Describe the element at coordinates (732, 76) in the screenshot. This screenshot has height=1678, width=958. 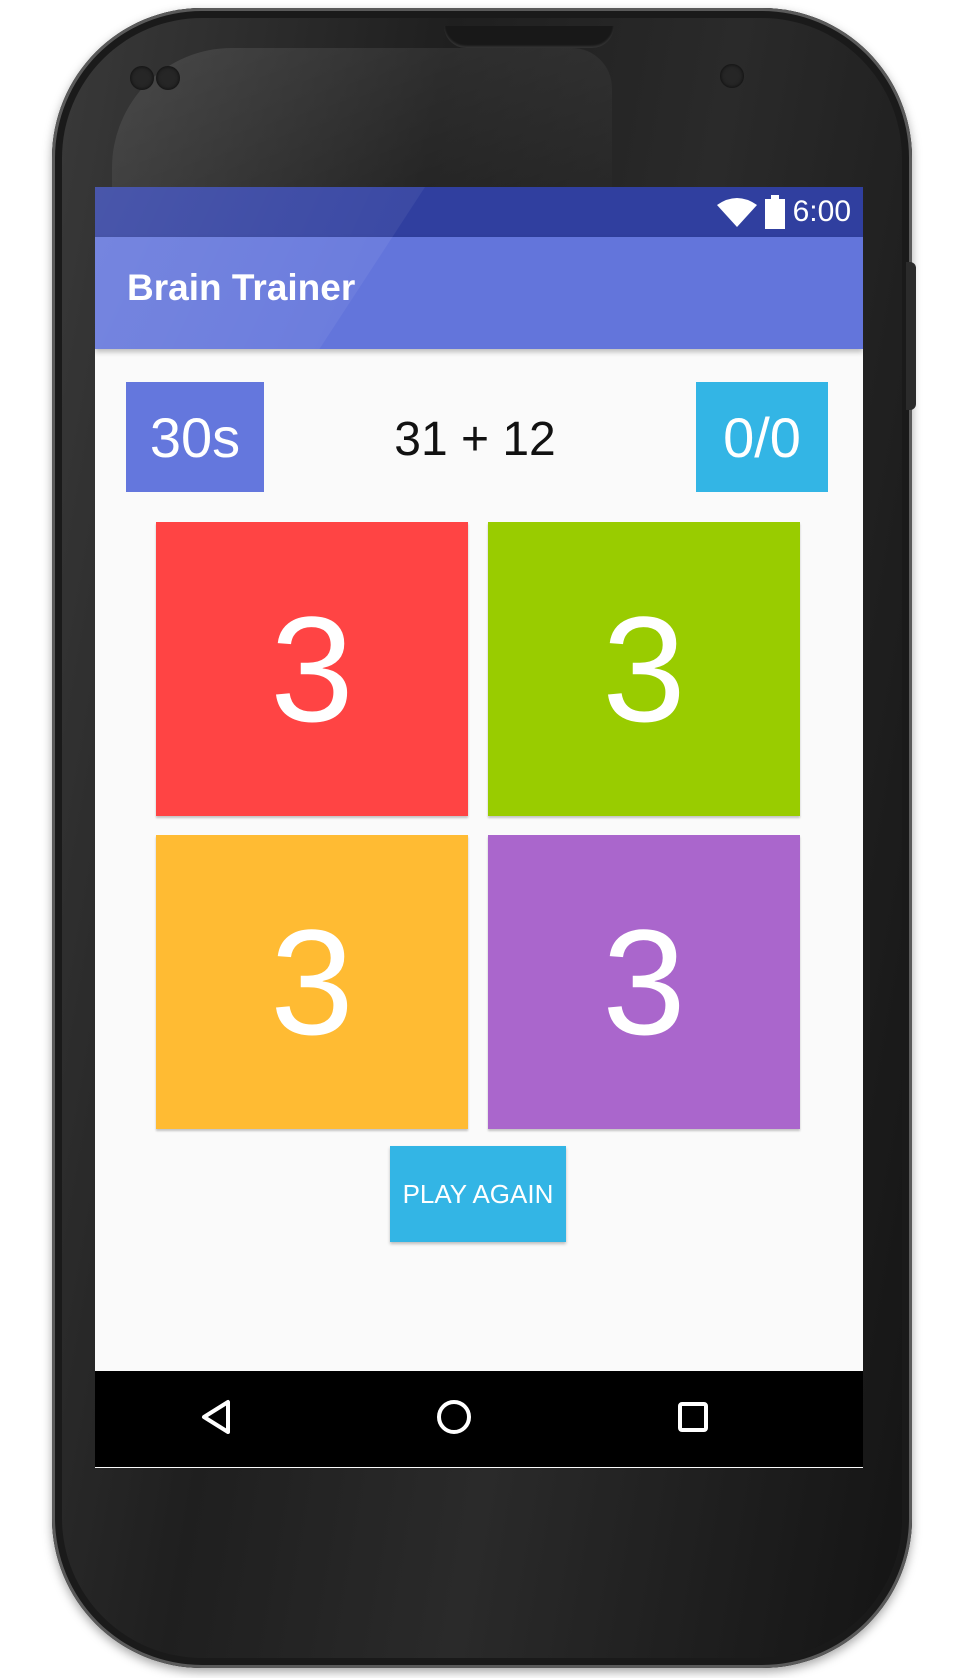
I see `front-camera` at that location.